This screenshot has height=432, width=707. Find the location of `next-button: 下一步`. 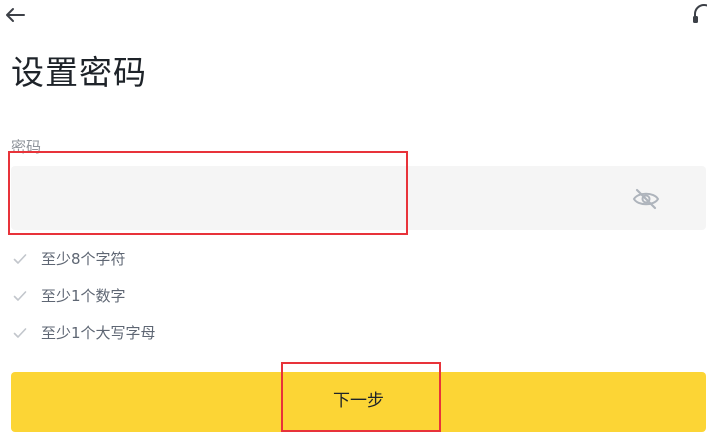

next-button: 下一步 is located at coordinates (358, 402).